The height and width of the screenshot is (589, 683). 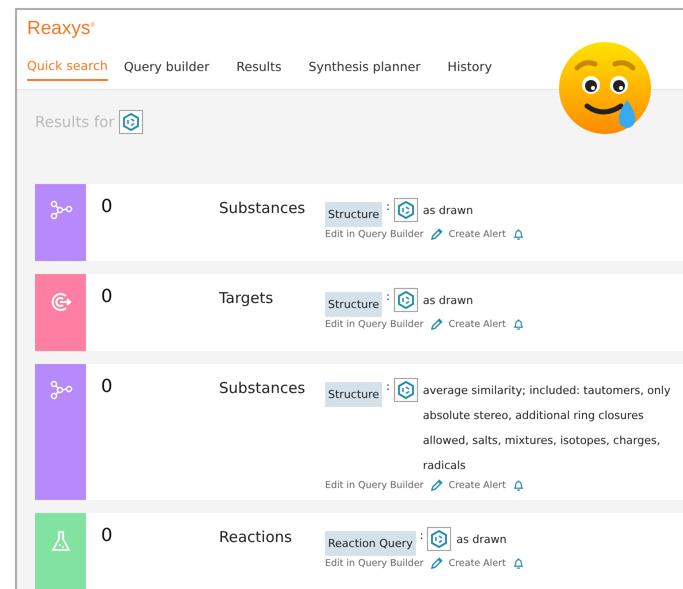 I want to click on query-description: average similarity; included: tautomers, only absolute stereo, additional ring closures allowed, salts, mixtures, isotopes, charges, radicals, so click(x=547, y=428).